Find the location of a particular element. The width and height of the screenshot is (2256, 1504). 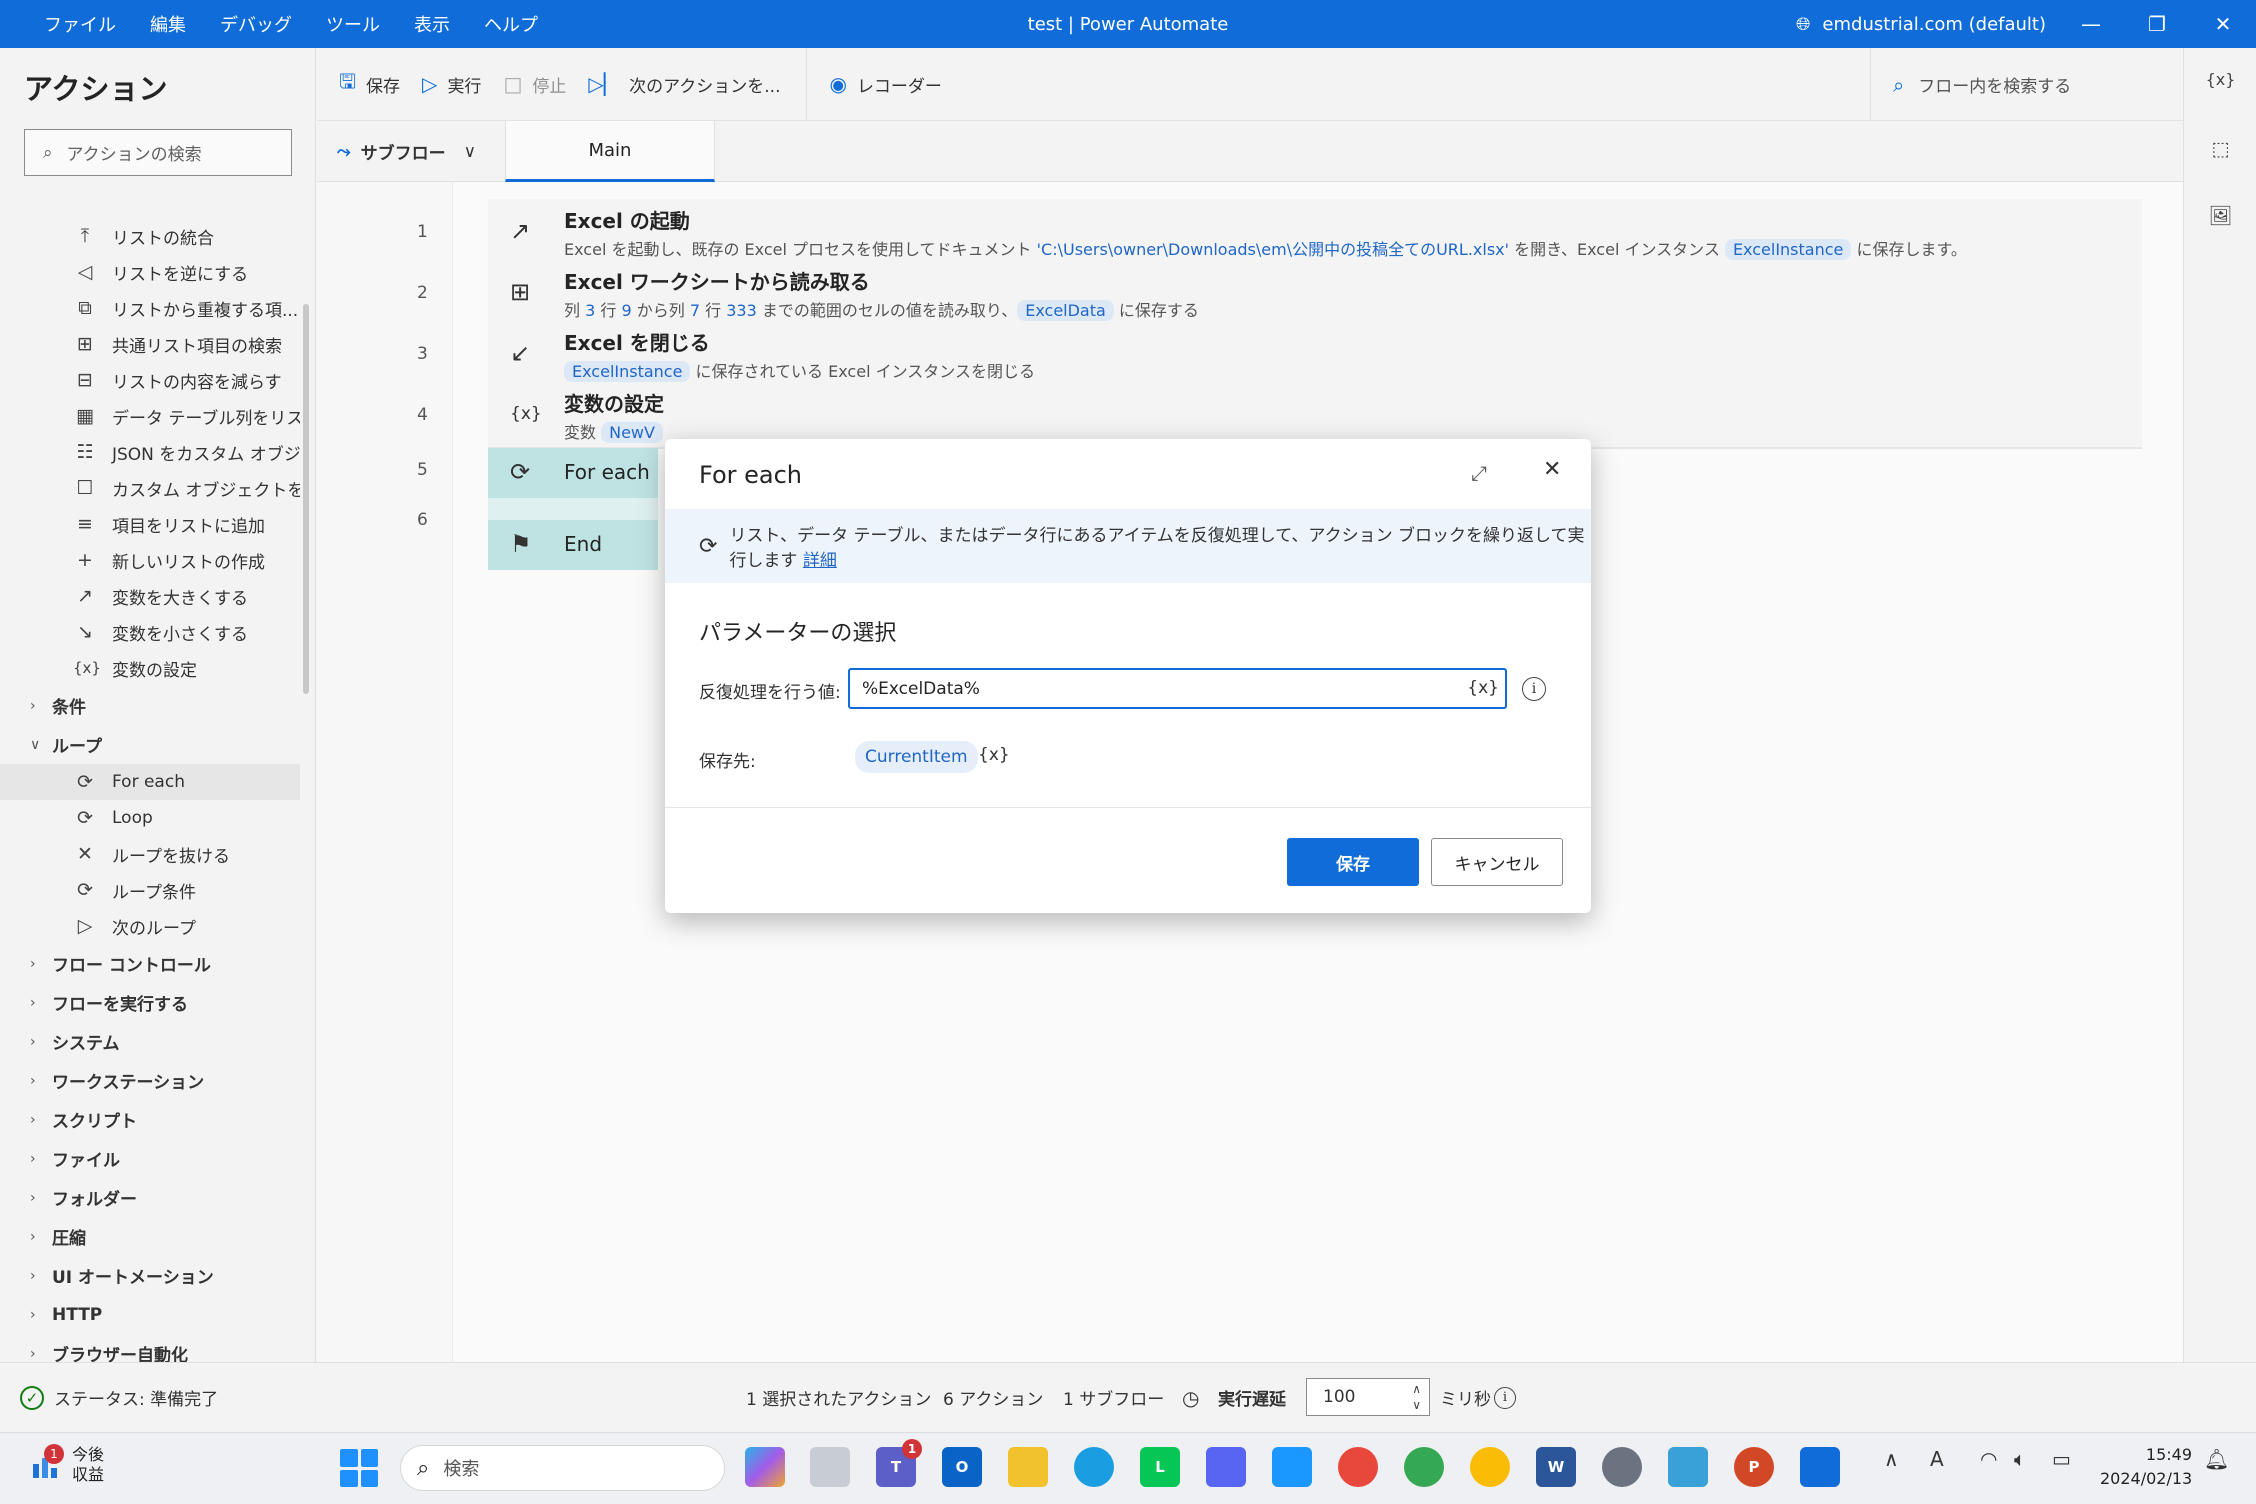

globe-icon: 🌐︎ is located at coordinates (1803, 24).